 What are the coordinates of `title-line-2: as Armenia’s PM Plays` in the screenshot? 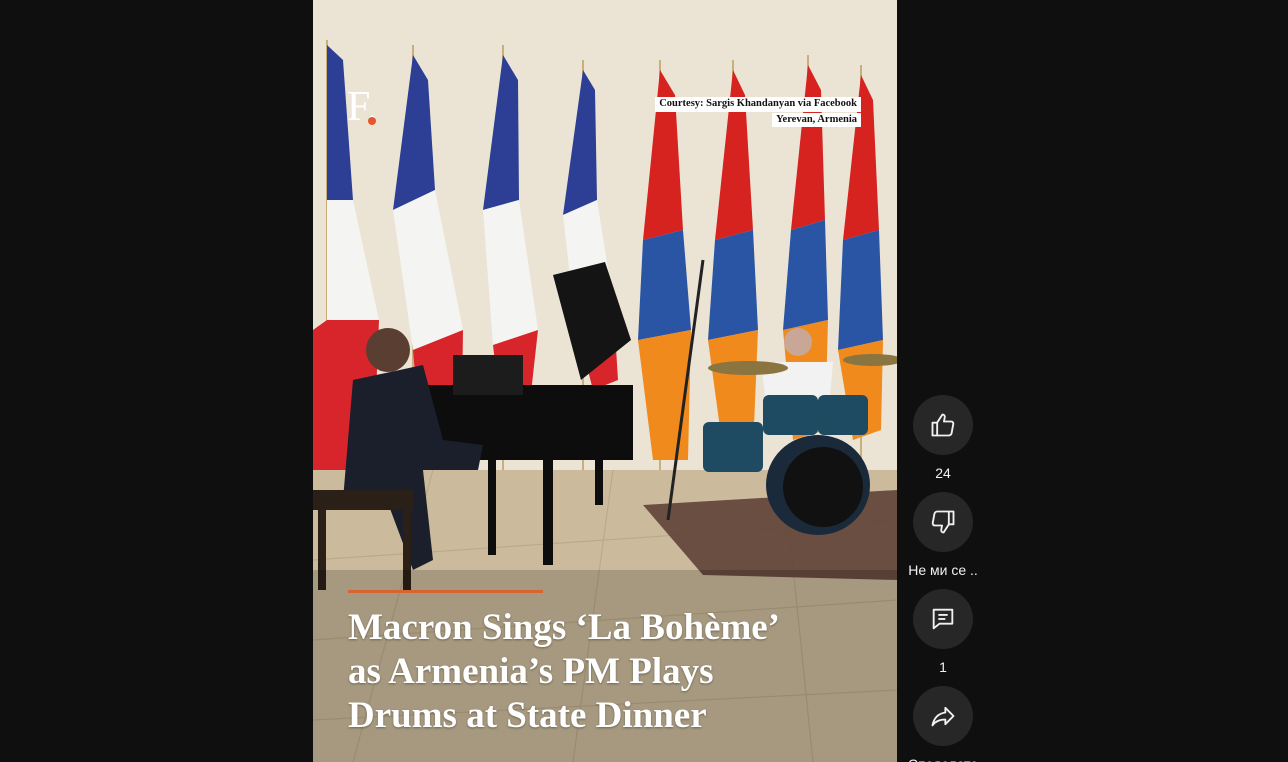 It's located at (531, 671).